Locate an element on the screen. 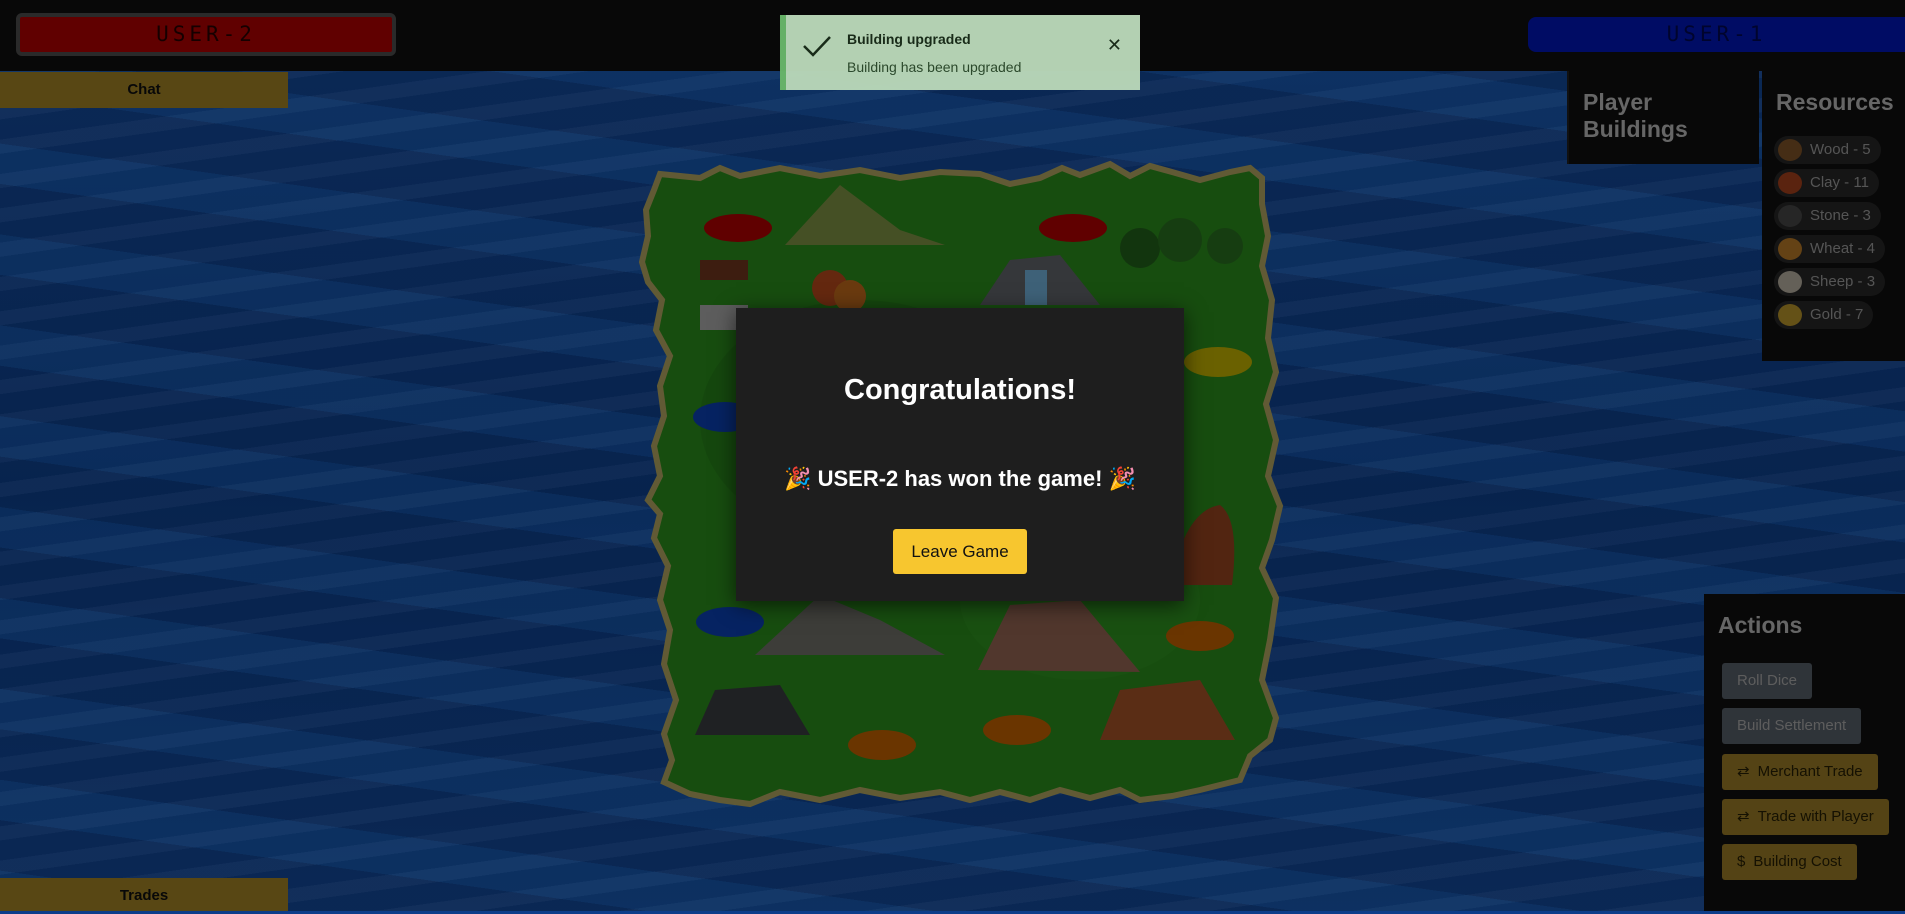 The height and width of the screenshot is (914, 1905). winner-message: 🎉 USER-2 has won the game! 🎉 is located at coordinates (960, 478).